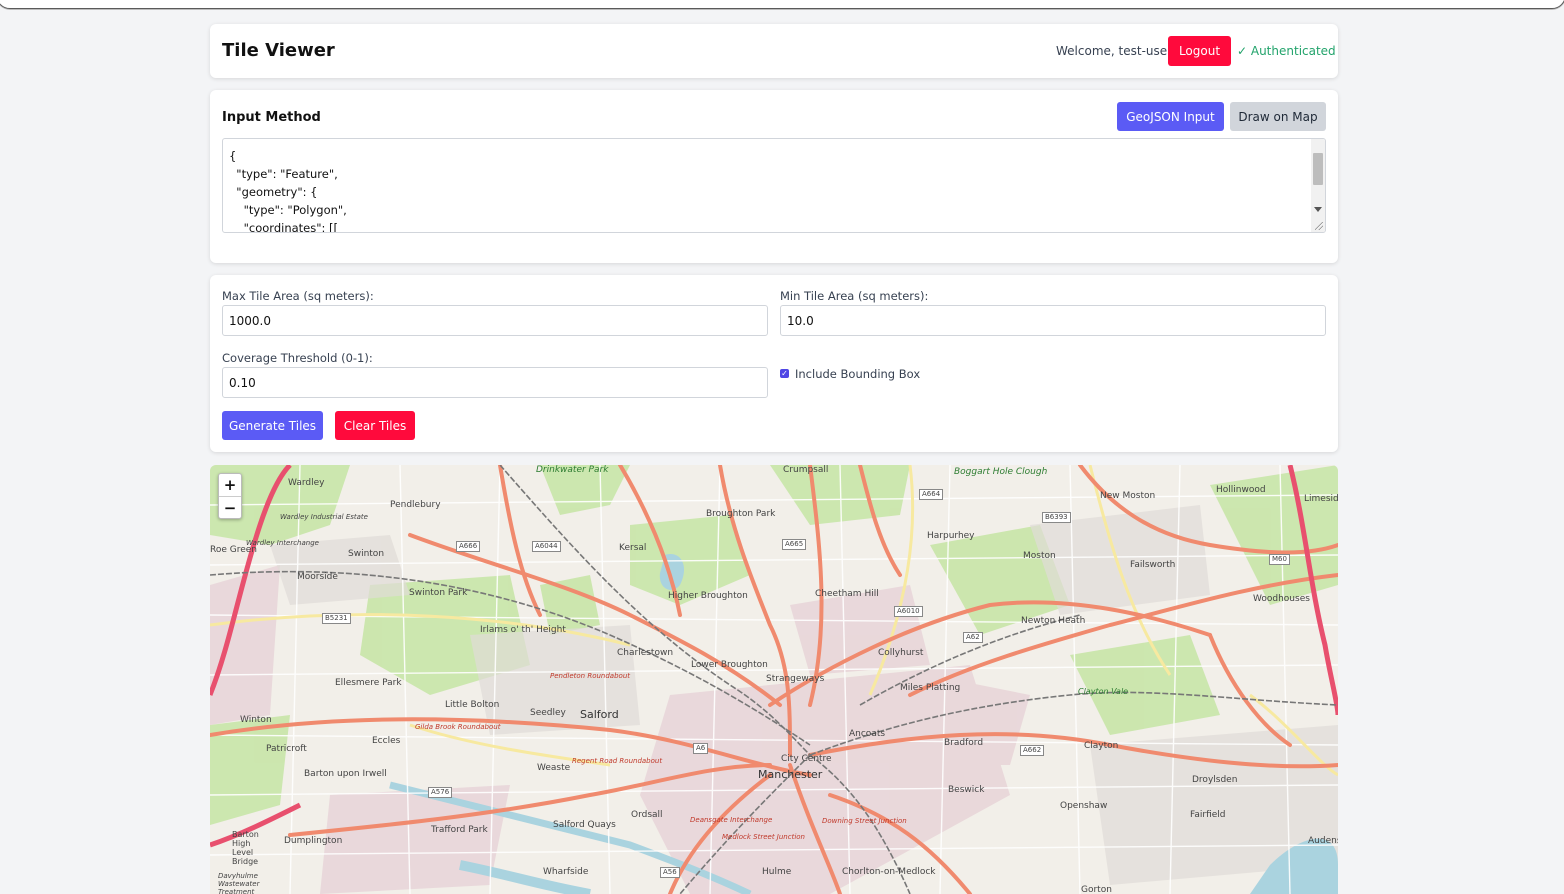 The height and width of the screenshot is (894, 1564). What do you see at coordinates (386, 741) in the screenshot?
I see `map-label: Eccles` at bounding box center [386, 741].